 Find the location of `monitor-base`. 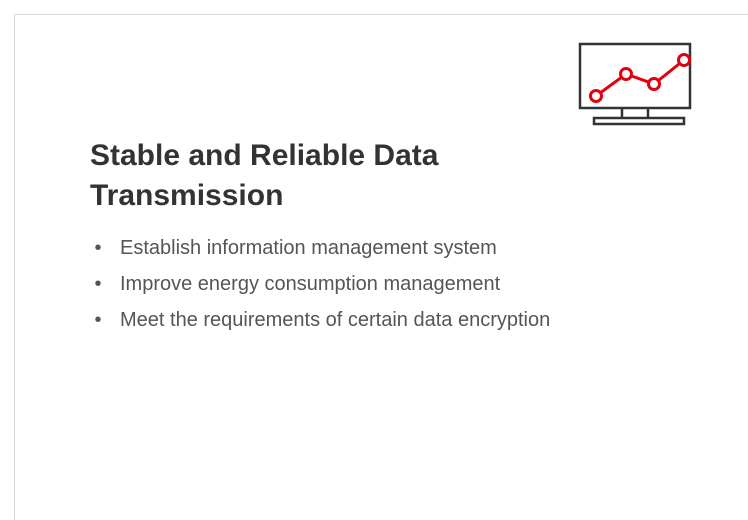

monitor-base is located at coordinates (639, 121).